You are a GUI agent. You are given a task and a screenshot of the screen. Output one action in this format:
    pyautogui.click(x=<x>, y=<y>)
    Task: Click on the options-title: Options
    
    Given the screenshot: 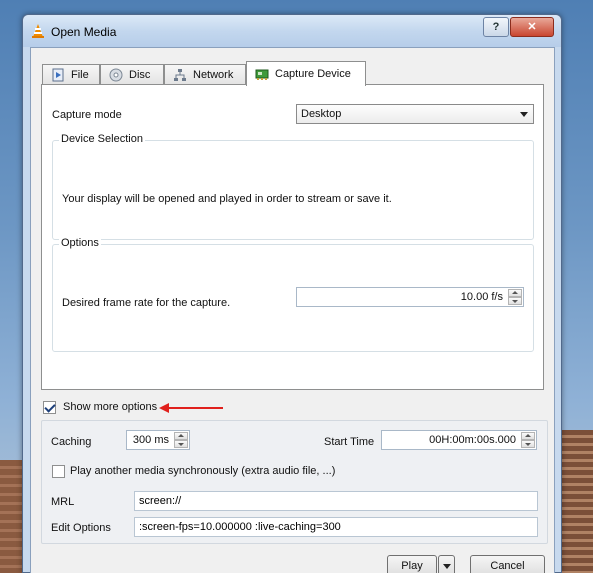 What is the action you would take?
    pyautogui.click(x=80, y=243)
    